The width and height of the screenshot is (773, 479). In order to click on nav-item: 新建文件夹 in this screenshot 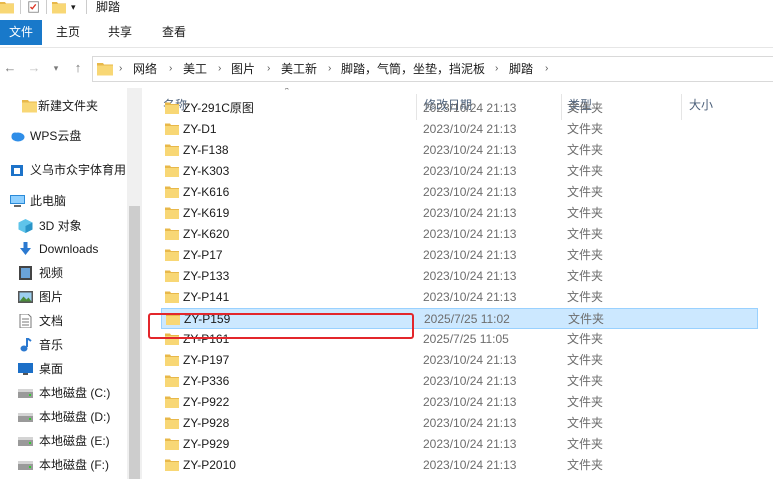, I will do `click(71, 106)`.